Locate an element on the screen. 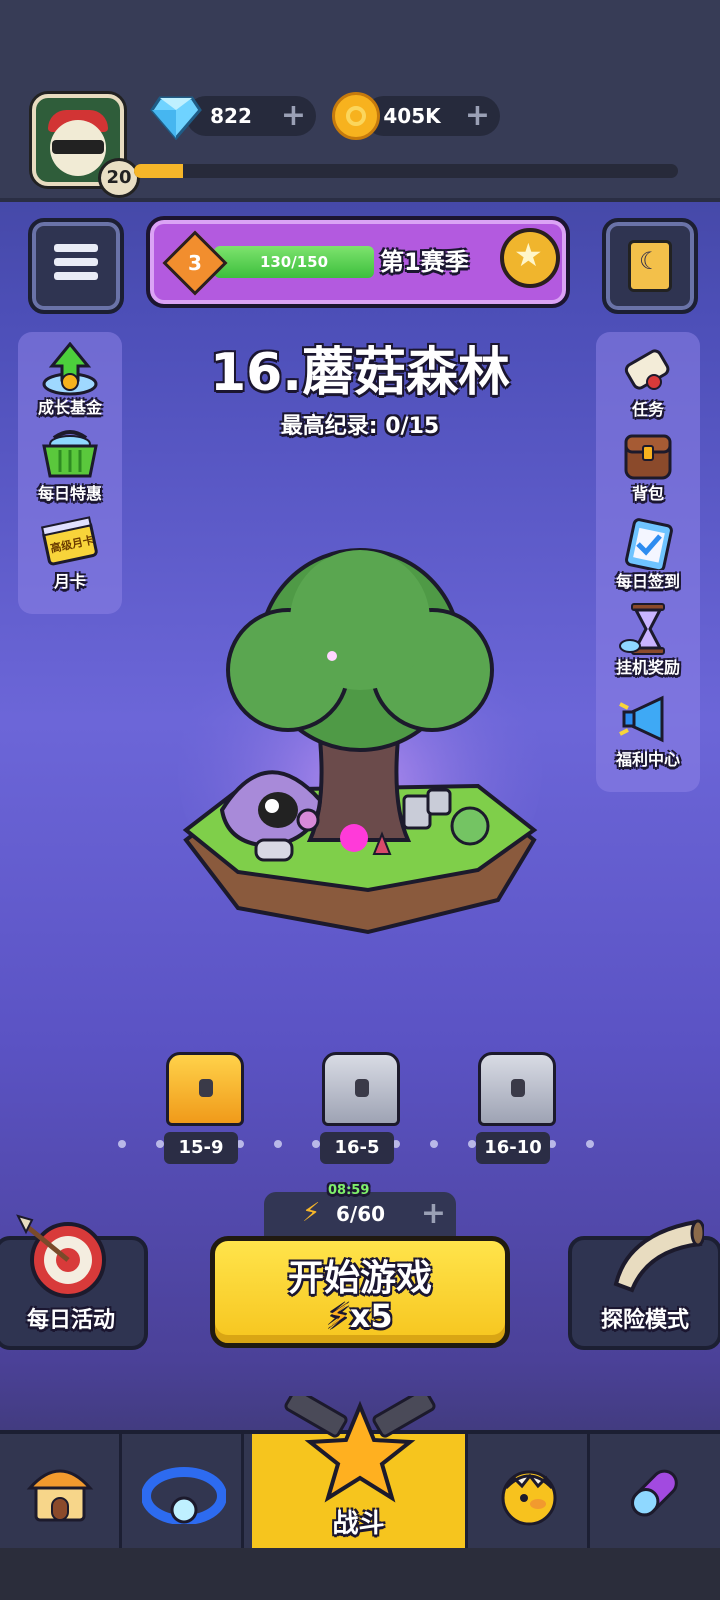 The height and width of the screenshot is (1600, 720). start-cost-amount: 5 is located at coordinates (381, 1316).